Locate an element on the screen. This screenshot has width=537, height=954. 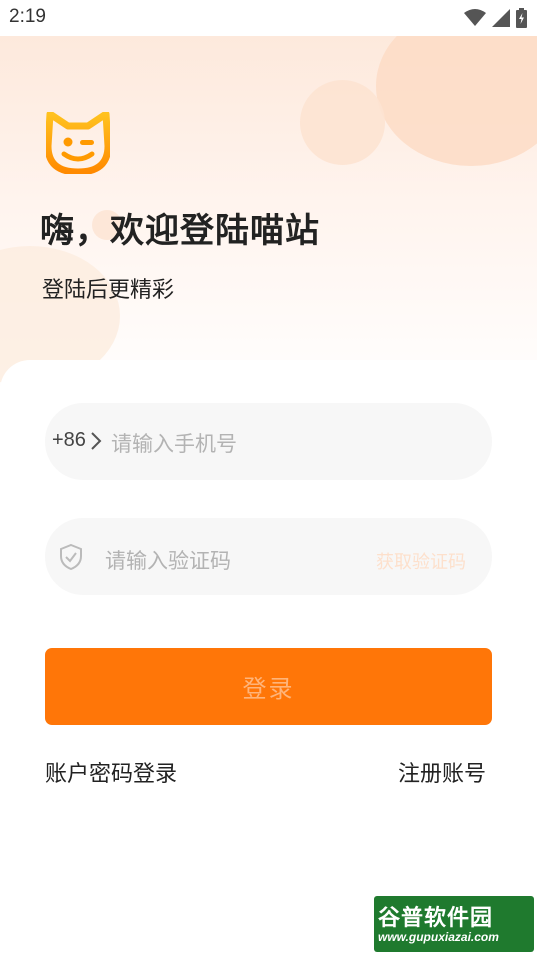
chevron-right-icon is located at coordinates (96, 440).